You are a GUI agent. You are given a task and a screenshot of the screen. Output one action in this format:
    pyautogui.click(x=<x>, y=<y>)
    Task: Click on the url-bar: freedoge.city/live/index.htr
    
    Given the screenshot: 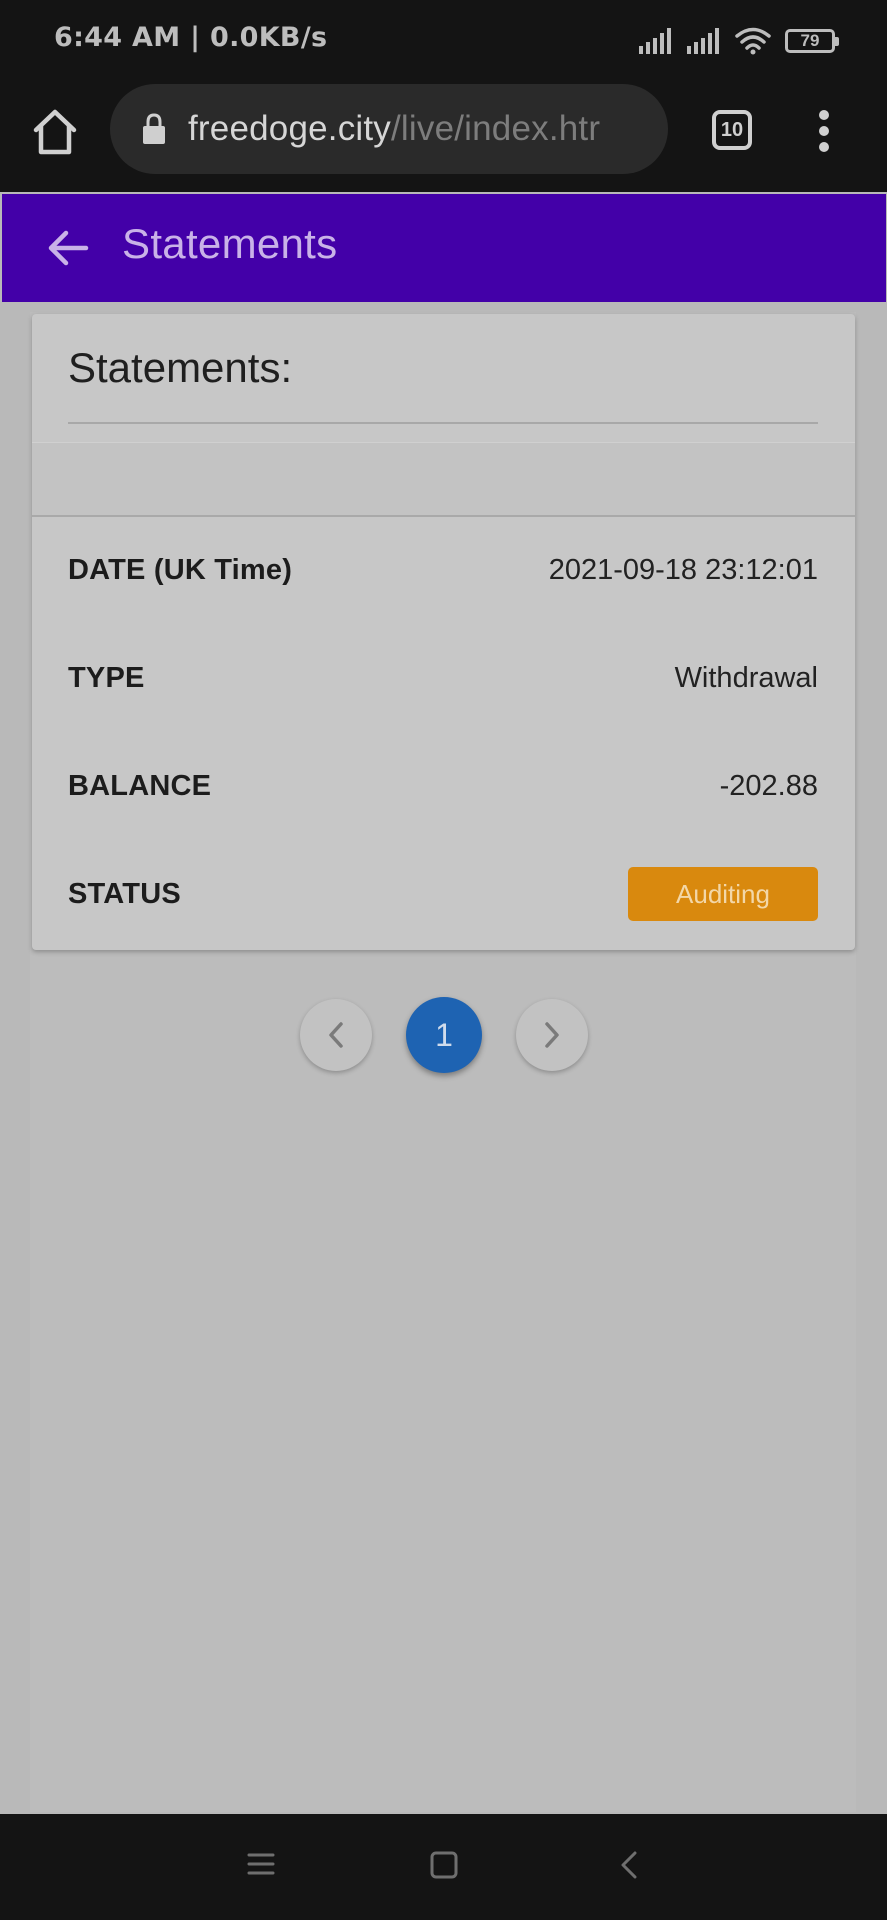 What is the action you would take?
    pyautogui.click(x=389, y=129)
    